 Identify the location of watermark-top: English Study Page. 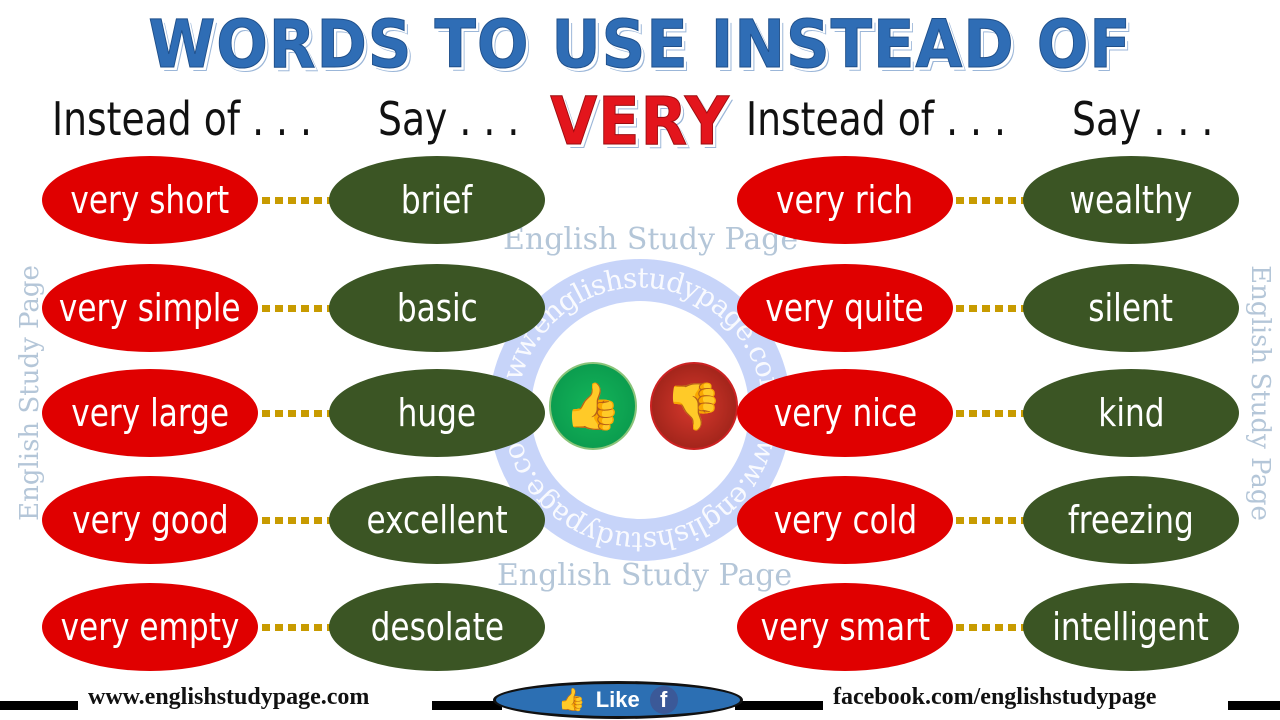
(651, 239).